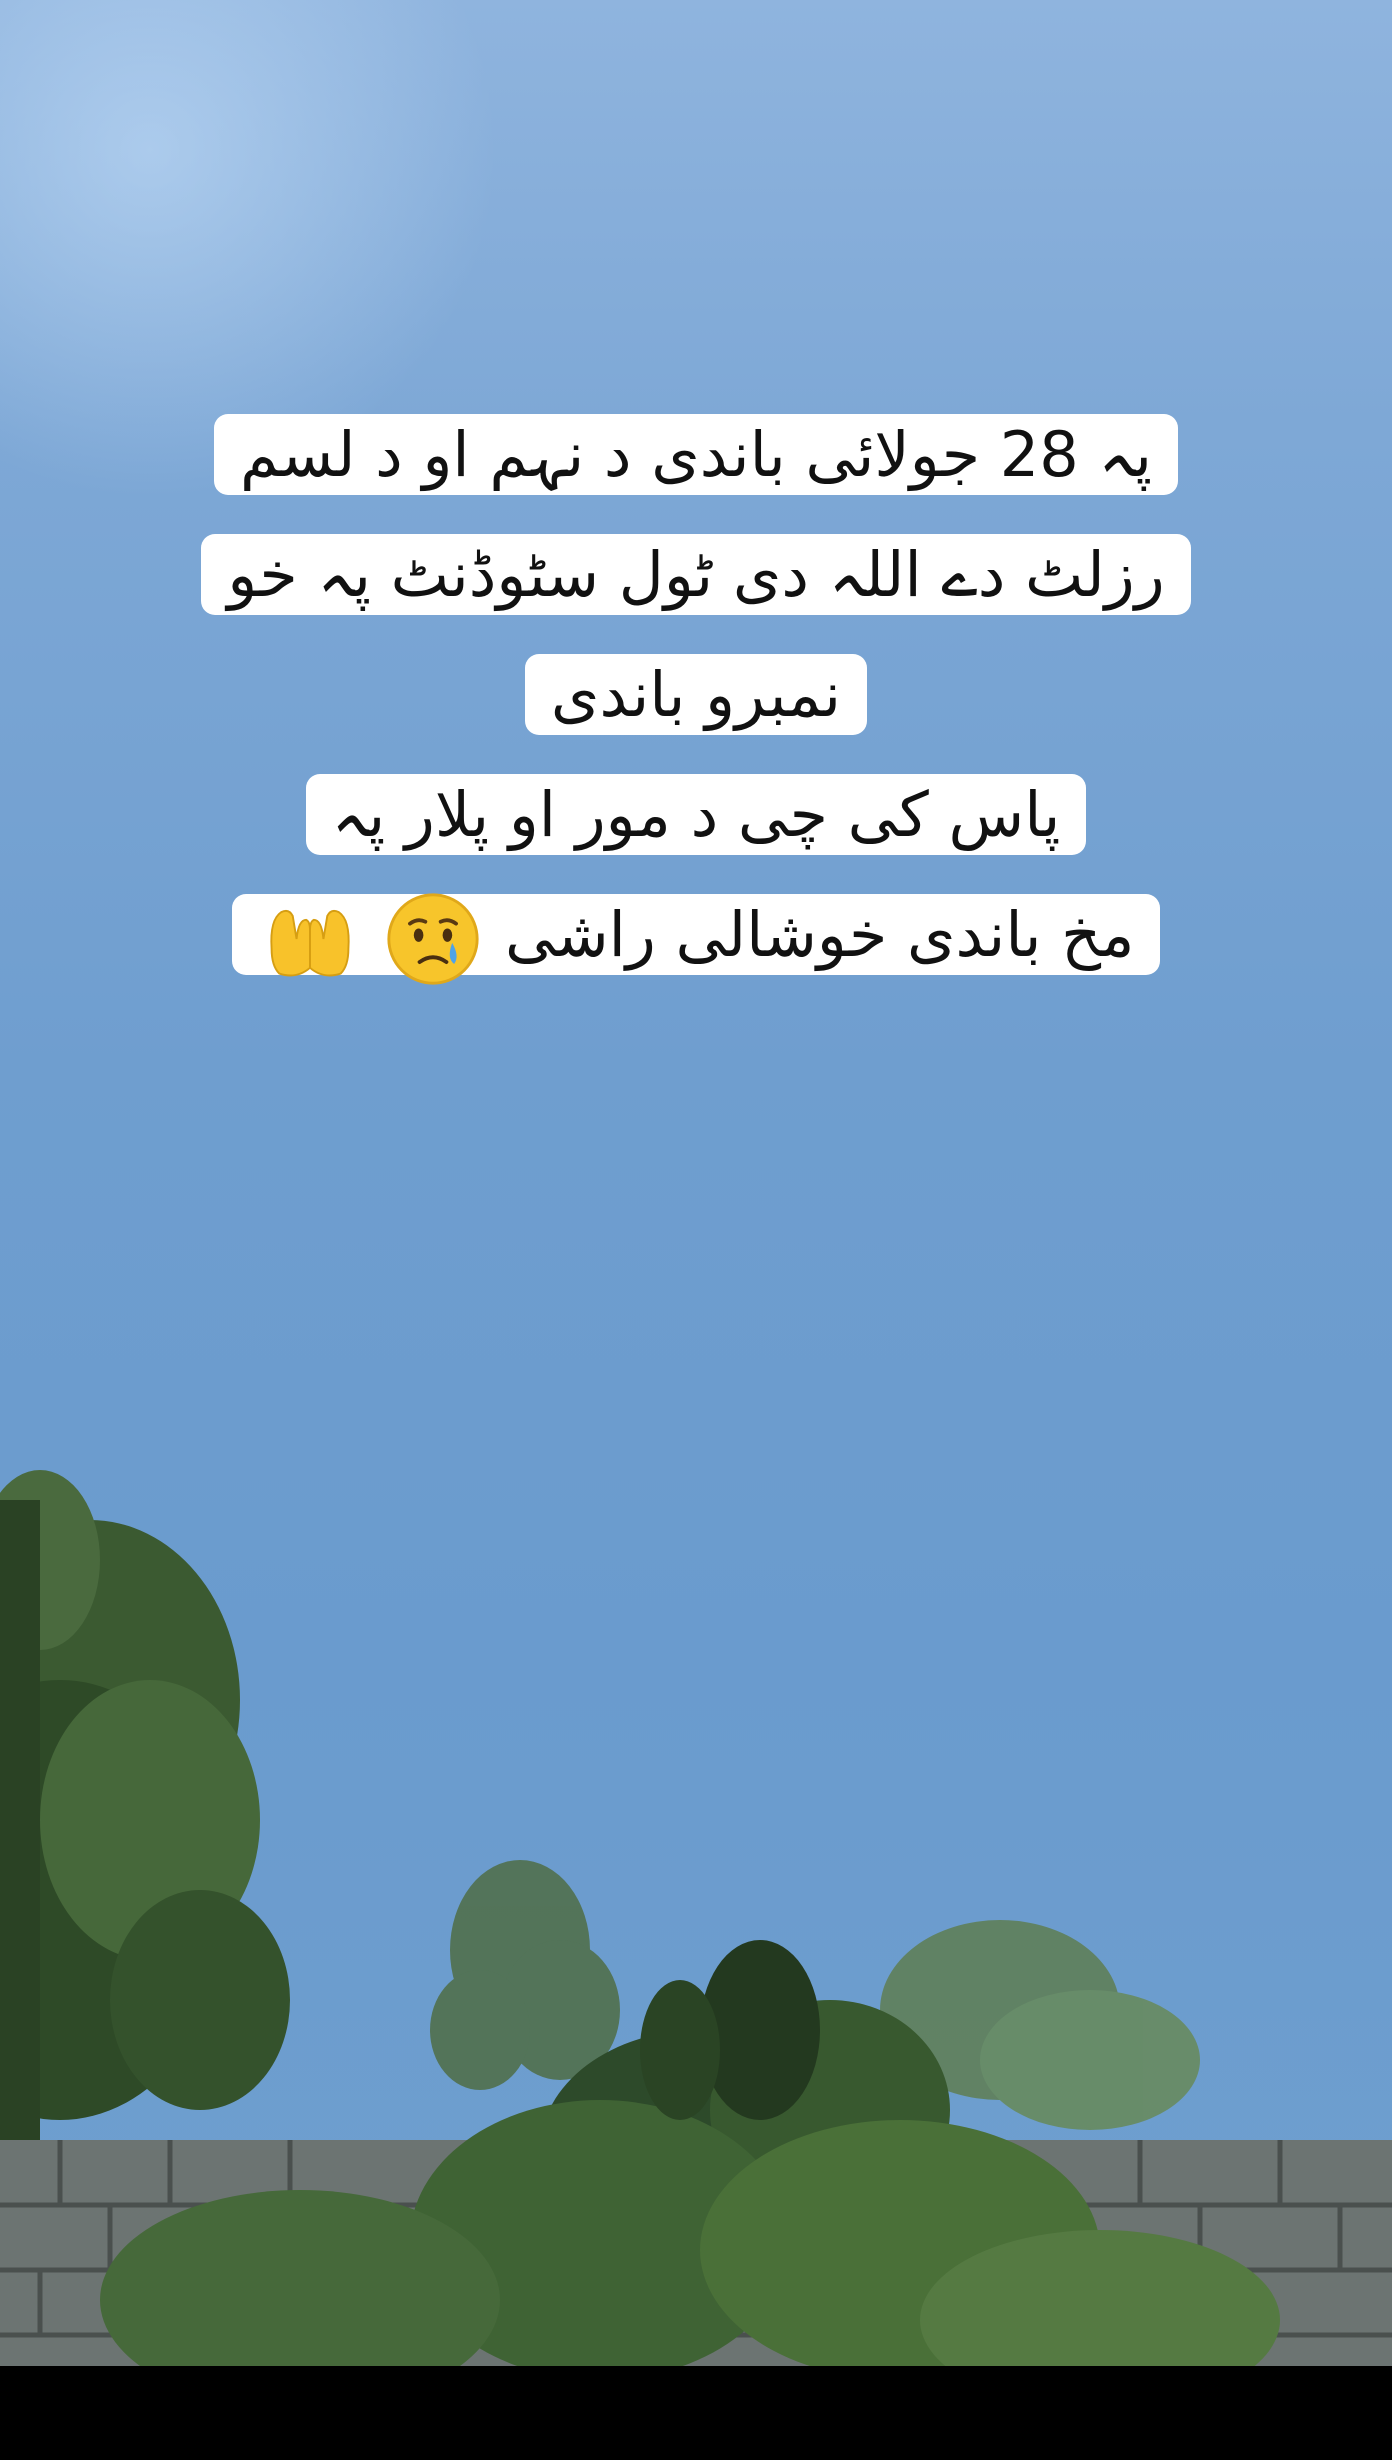 This screenshot has width=1392, height=2460. What do you see at coordinates (696, 815) in the screenshot?
I see `caption-line-4: پاس کی چی د مور او پلار پہ` at bounding box center [696, 815].